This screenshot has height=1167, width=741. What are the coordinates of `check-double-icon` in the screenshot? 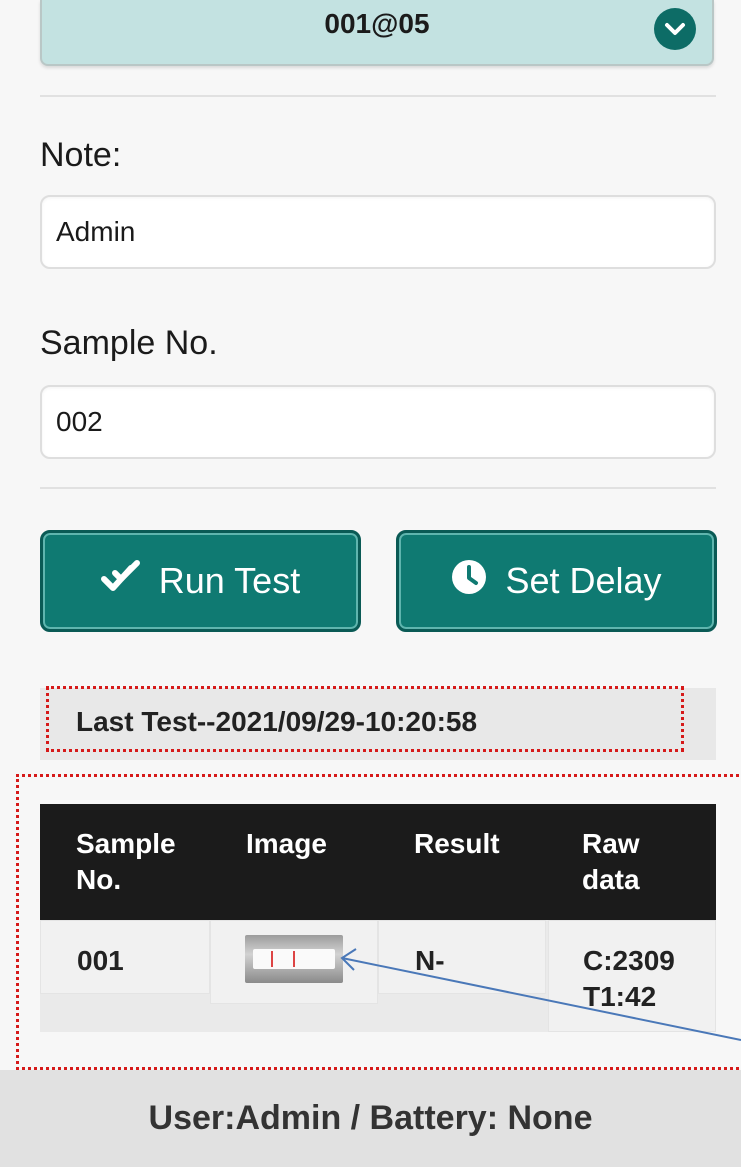 It's located at (120, 581).